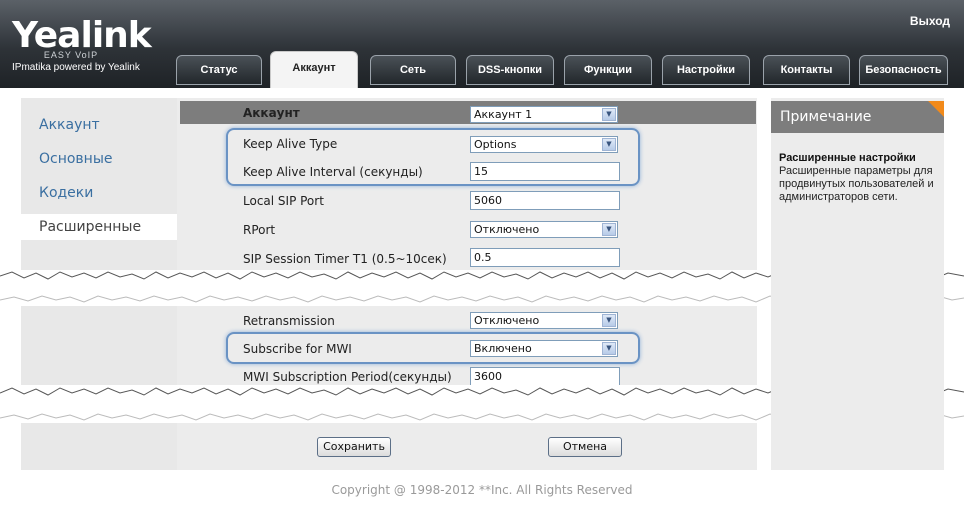  I want to click on retransmission-value: Отключено, so click(507, 320).